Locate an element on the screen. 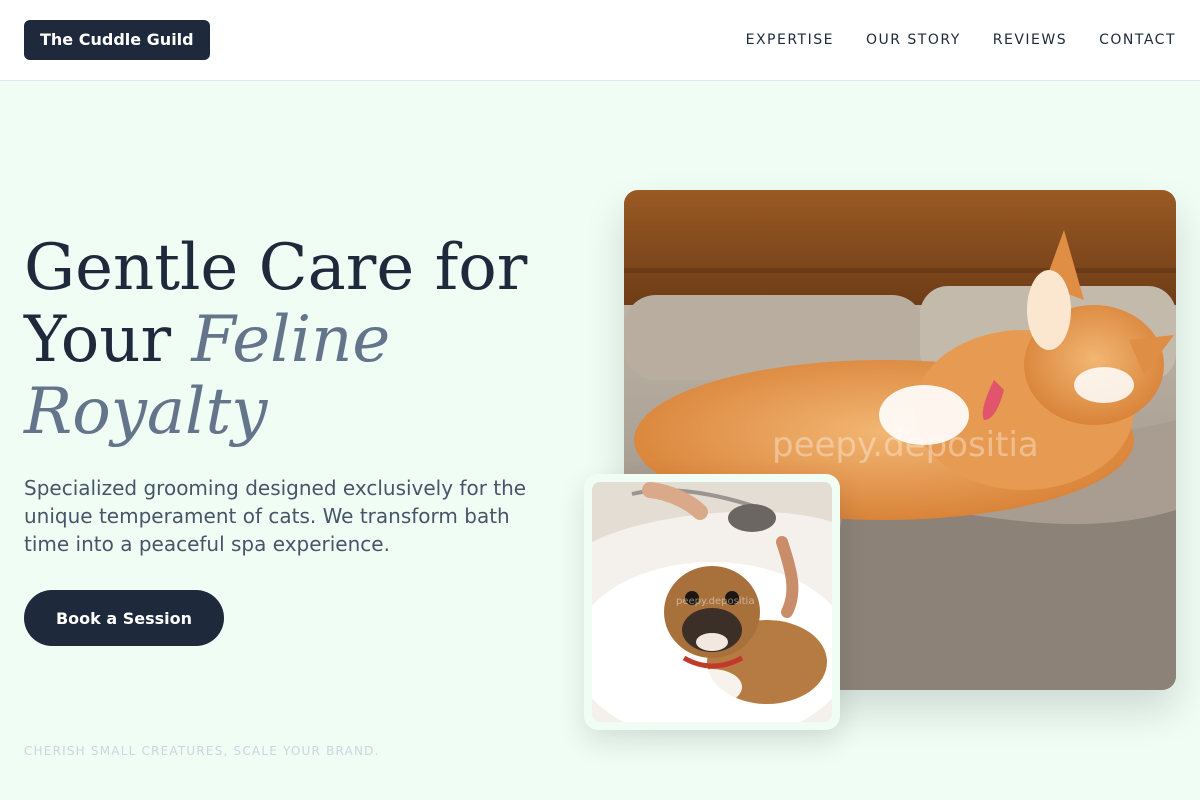 Image resolution: width=1200 pixels, height=800 pixels. cat-watermark: peepy.depositia is located at coordinates (905, 445).